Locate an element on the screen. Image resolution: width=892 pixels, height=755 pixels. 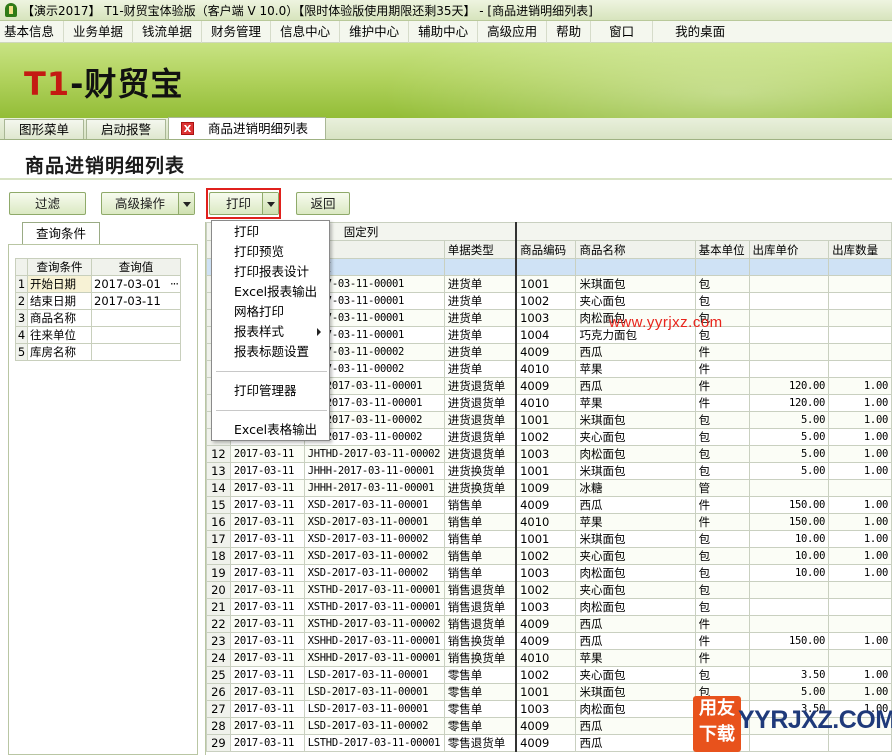
cell-goods-code: 1001 is located at coordinates (546, 539).